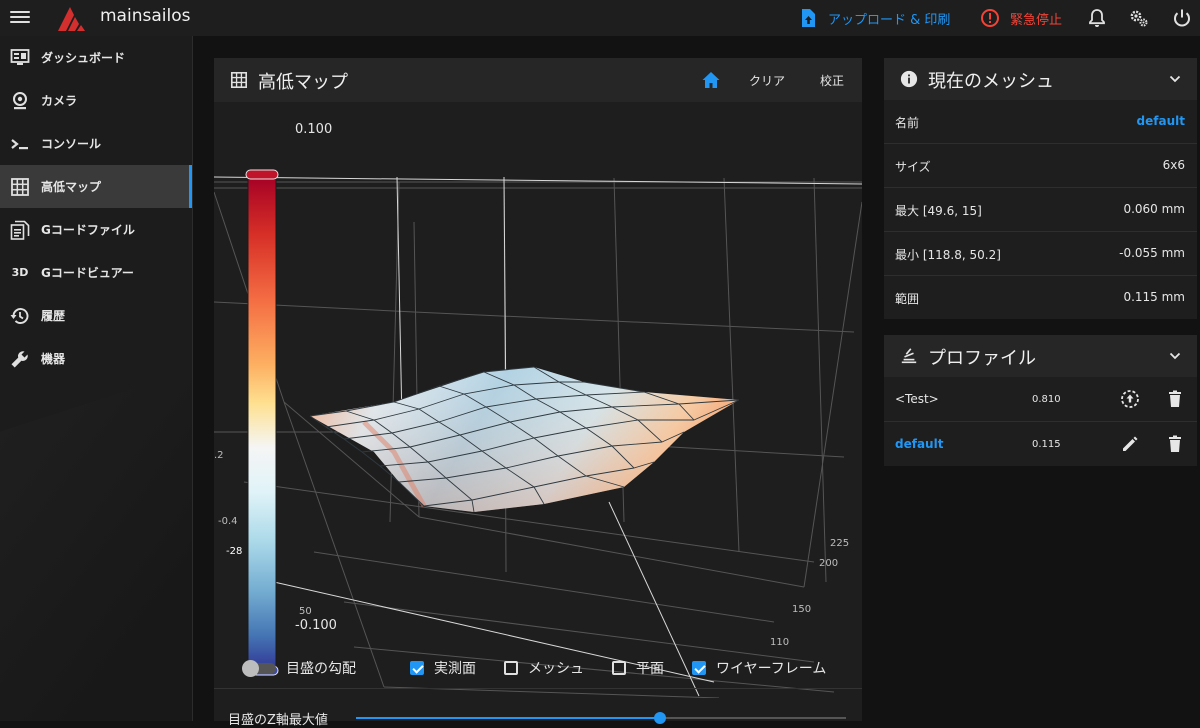 This screenshot has width=1200, height=728. I want to click on wireframe-checkbox, so click(699, 668).